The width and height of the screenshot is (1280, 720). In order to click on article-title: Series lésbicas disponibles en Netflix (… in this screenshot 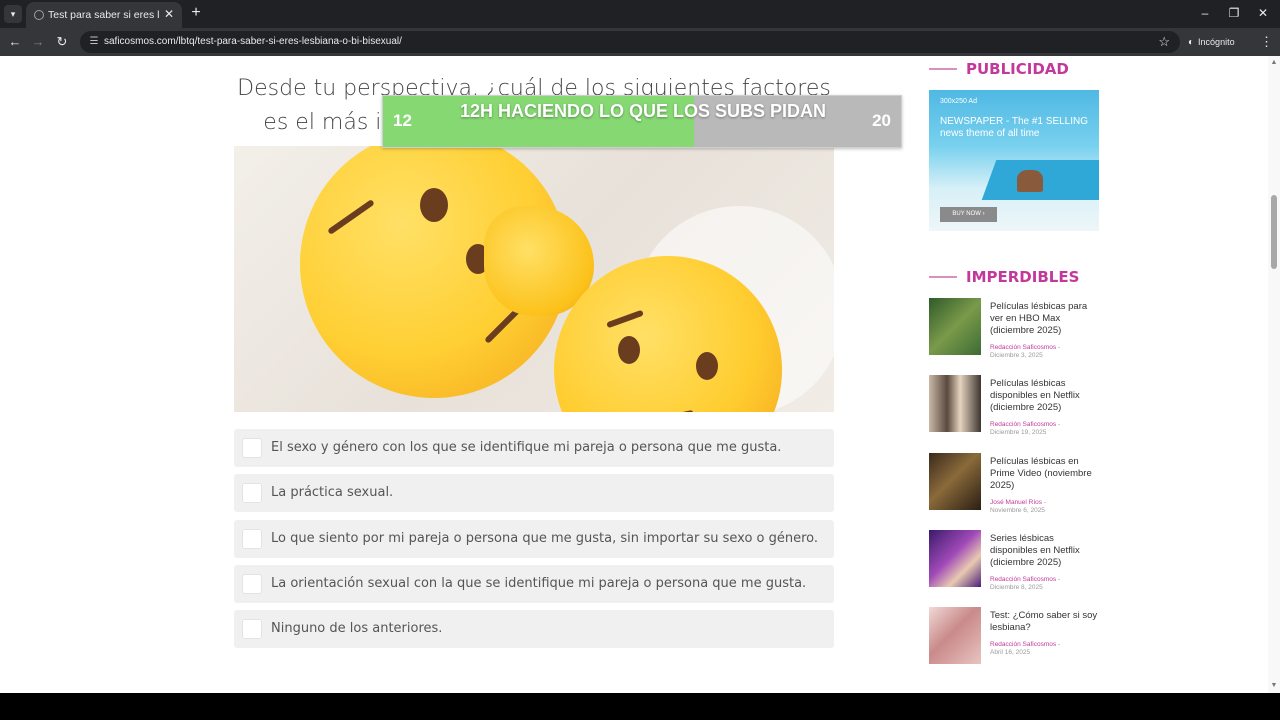, I will do `click(1046, 551)`.